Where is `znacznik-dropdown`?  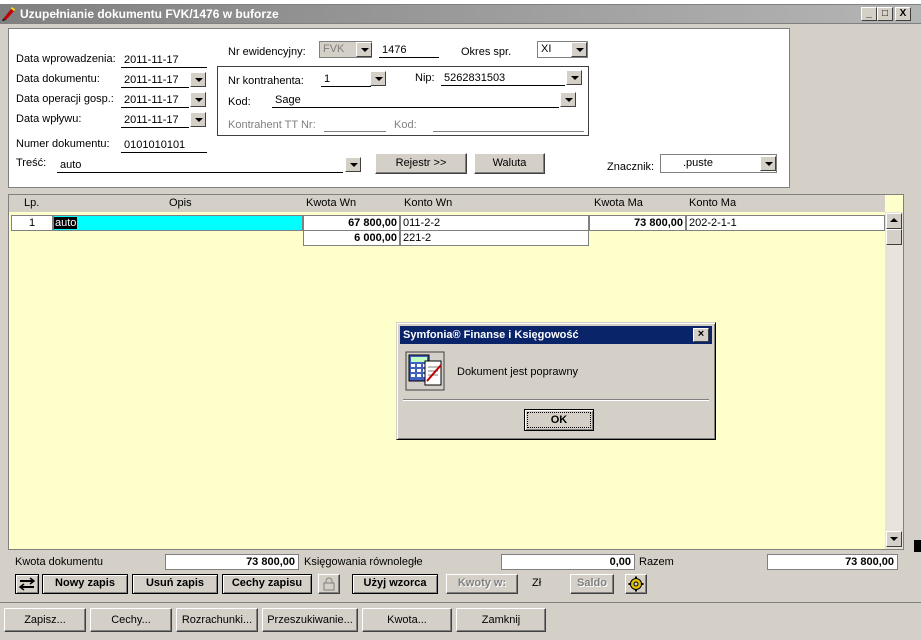 znacznik-dropdown is located at coordinates (768, 163).